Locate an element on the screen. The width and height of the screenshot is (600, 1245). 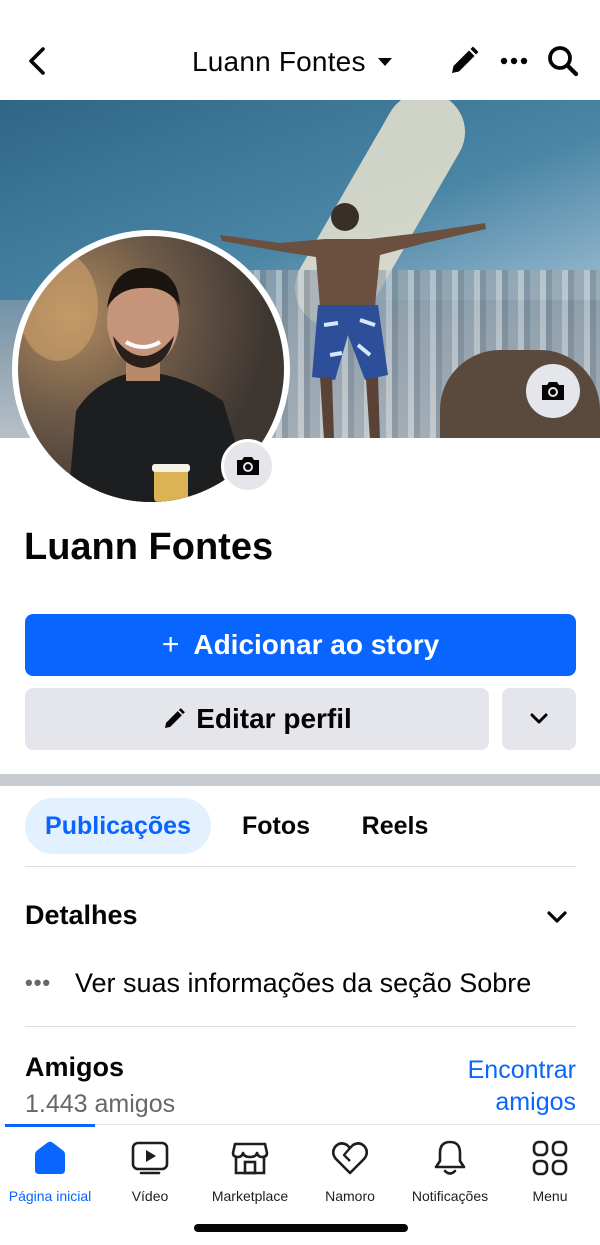
add-to-story-button: + Adicionar ao story is located at coordinates (300, 645).